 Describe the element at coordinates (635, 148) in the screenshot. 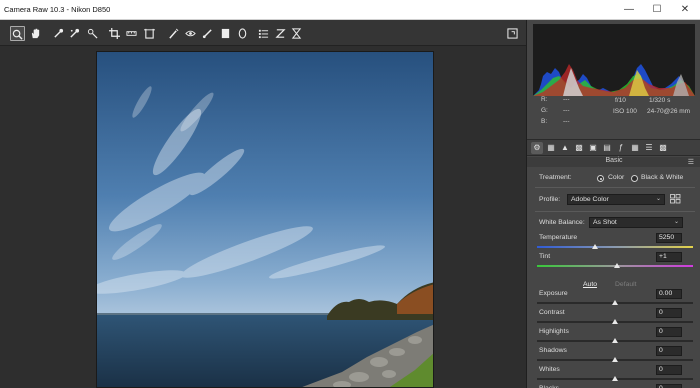

I see `calibration-icon: ▦` at that location.